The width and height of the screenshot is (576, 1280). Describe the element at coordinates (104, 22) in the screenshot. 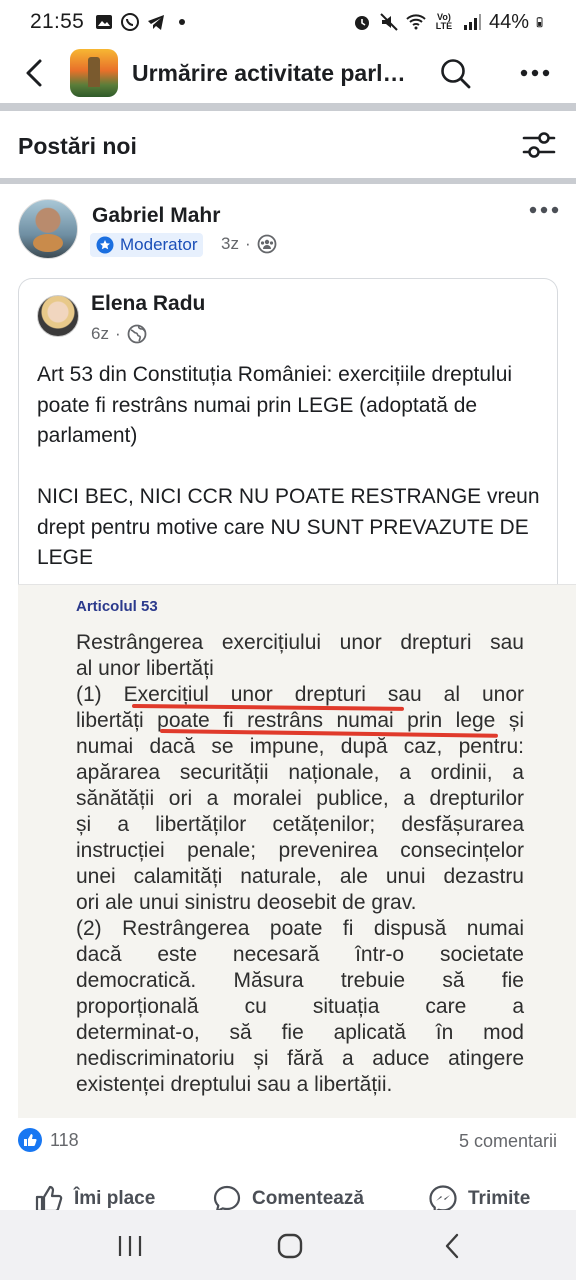

I see `gallery-icon` at that location.